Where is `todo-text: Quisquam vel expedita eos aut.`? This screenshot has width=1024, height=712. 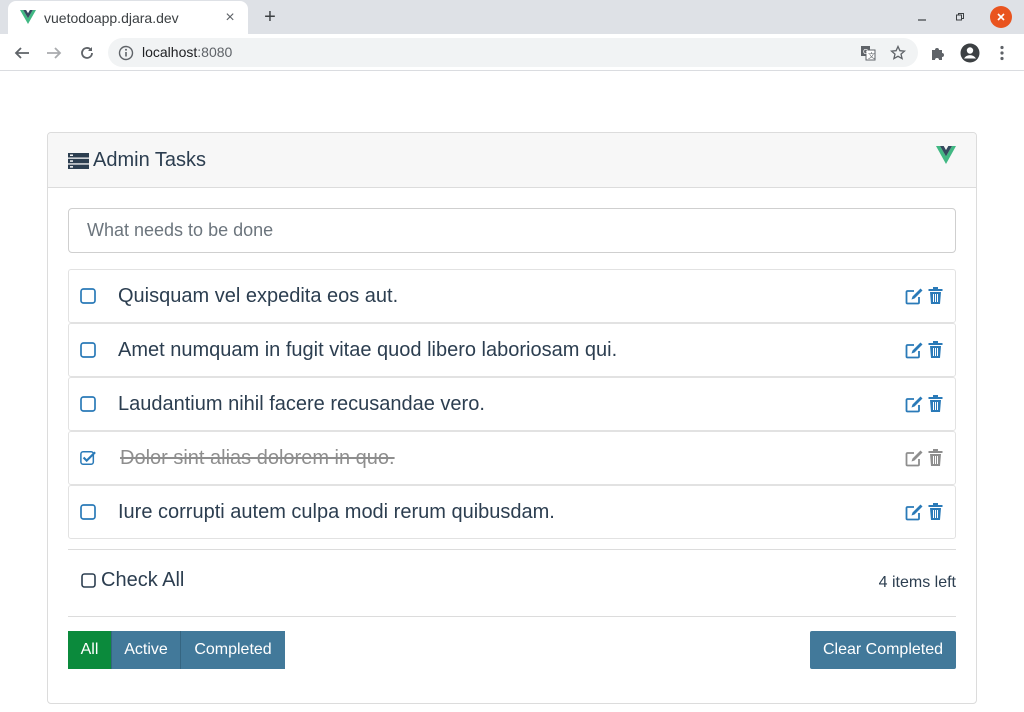 todo-text: Quisquam vel expedita eos aut. is located at coordinates (536, 296).